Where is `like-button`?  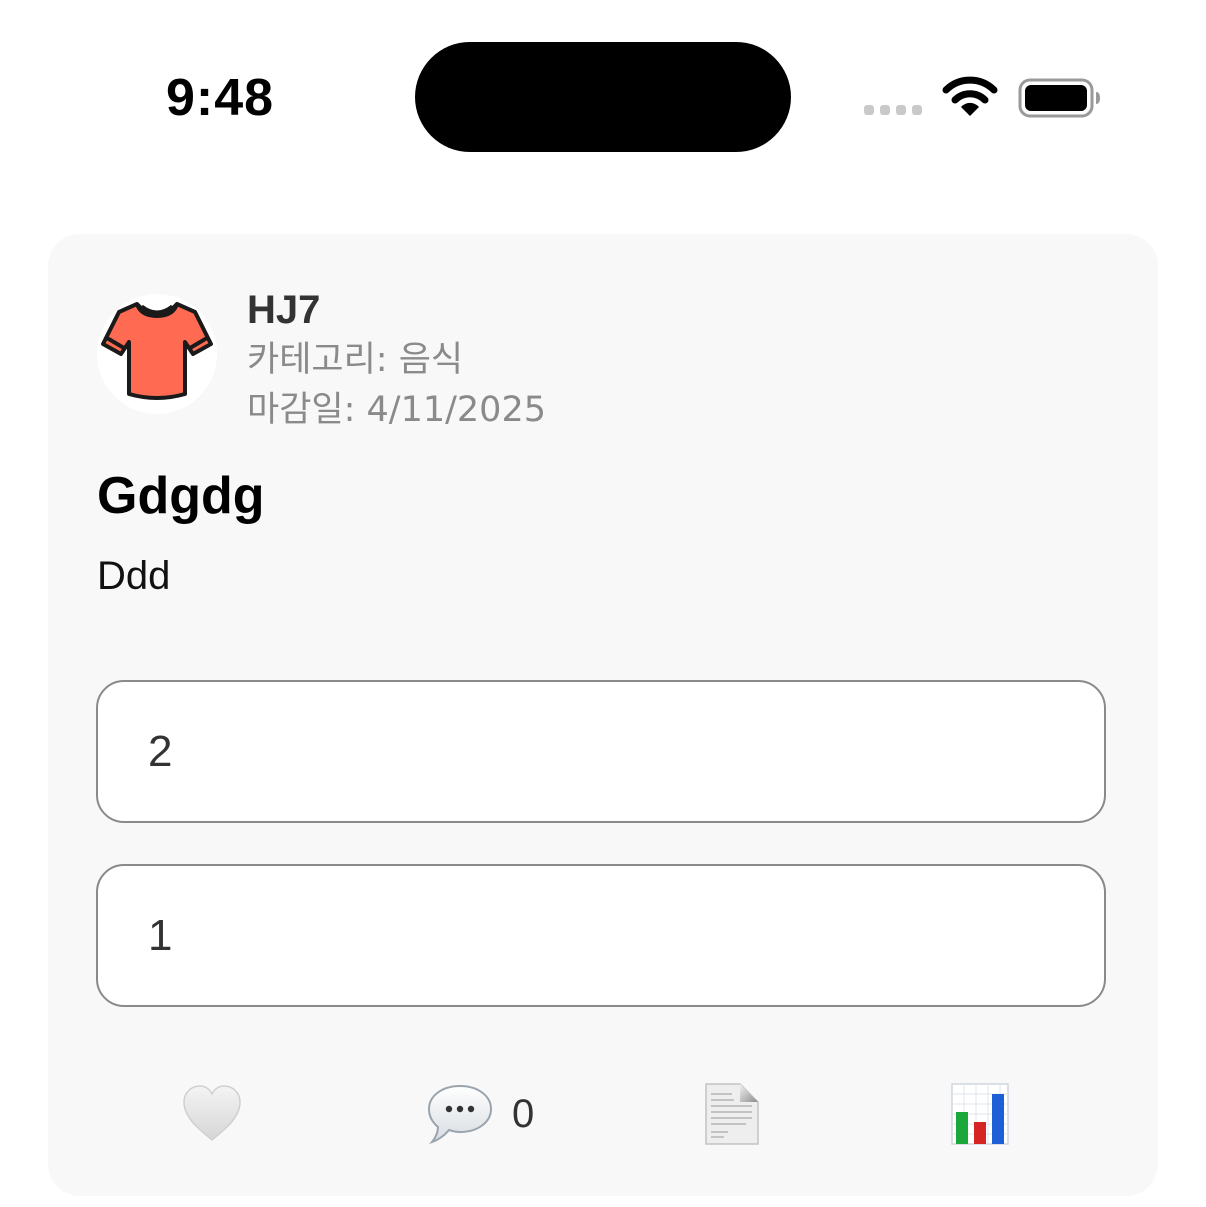 like-button is located at coordinates (212, 1114).